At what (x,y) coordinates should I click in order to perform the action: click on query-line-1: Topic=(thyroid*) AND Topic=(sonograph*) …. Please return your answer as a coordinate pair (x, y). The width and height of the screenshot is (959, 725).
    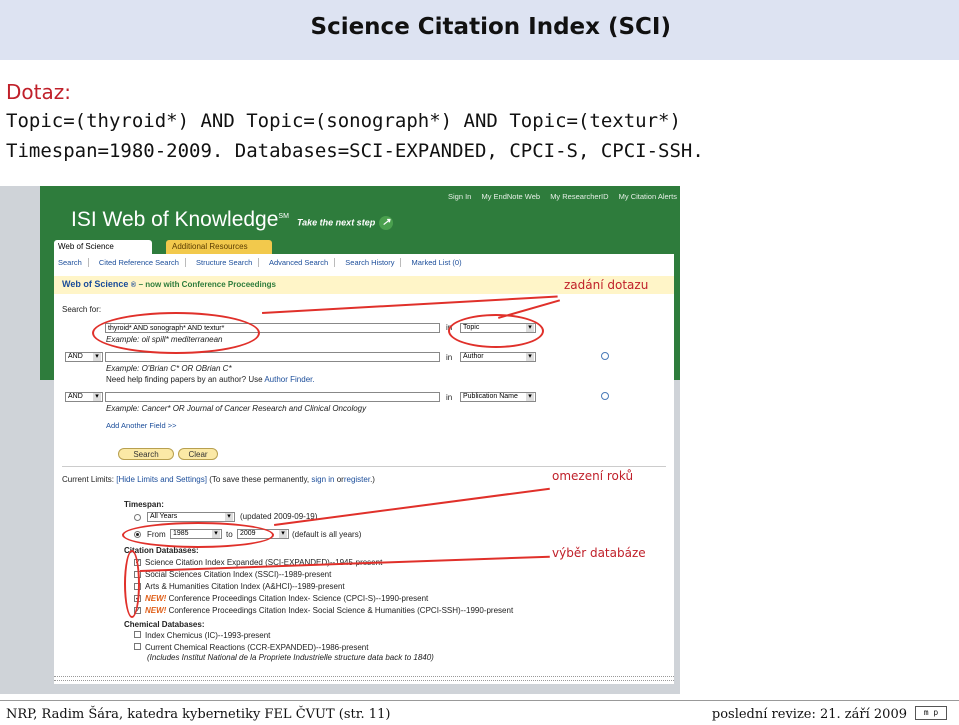
    Looking at the image, I should click on (343, 121).